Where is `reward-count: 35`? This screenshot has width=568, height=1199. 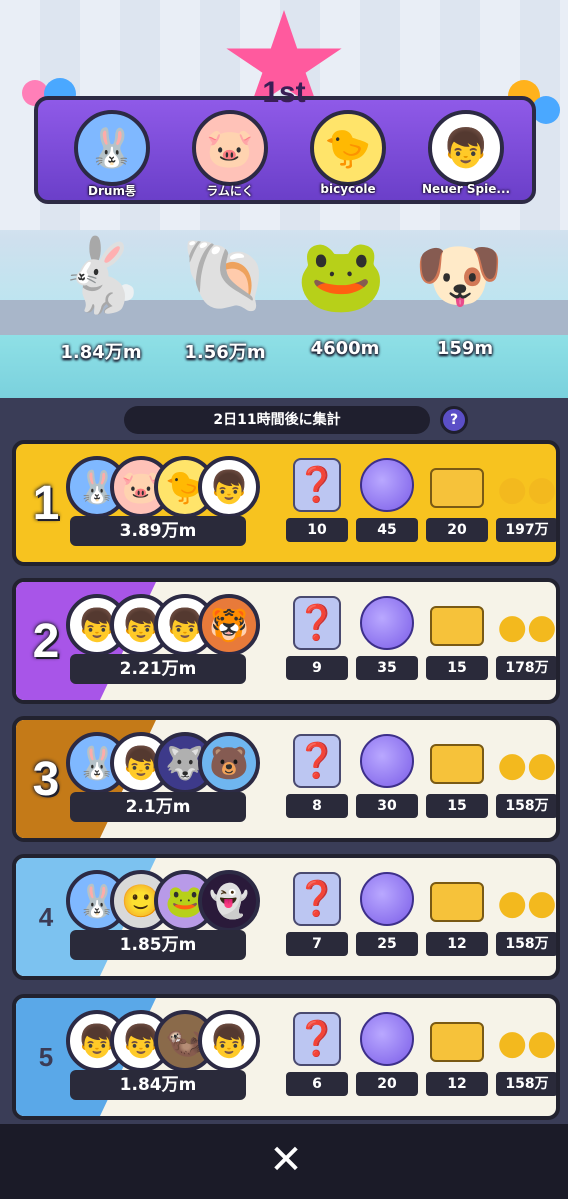
reward-count: 35 is located at coordinates (387, 668).